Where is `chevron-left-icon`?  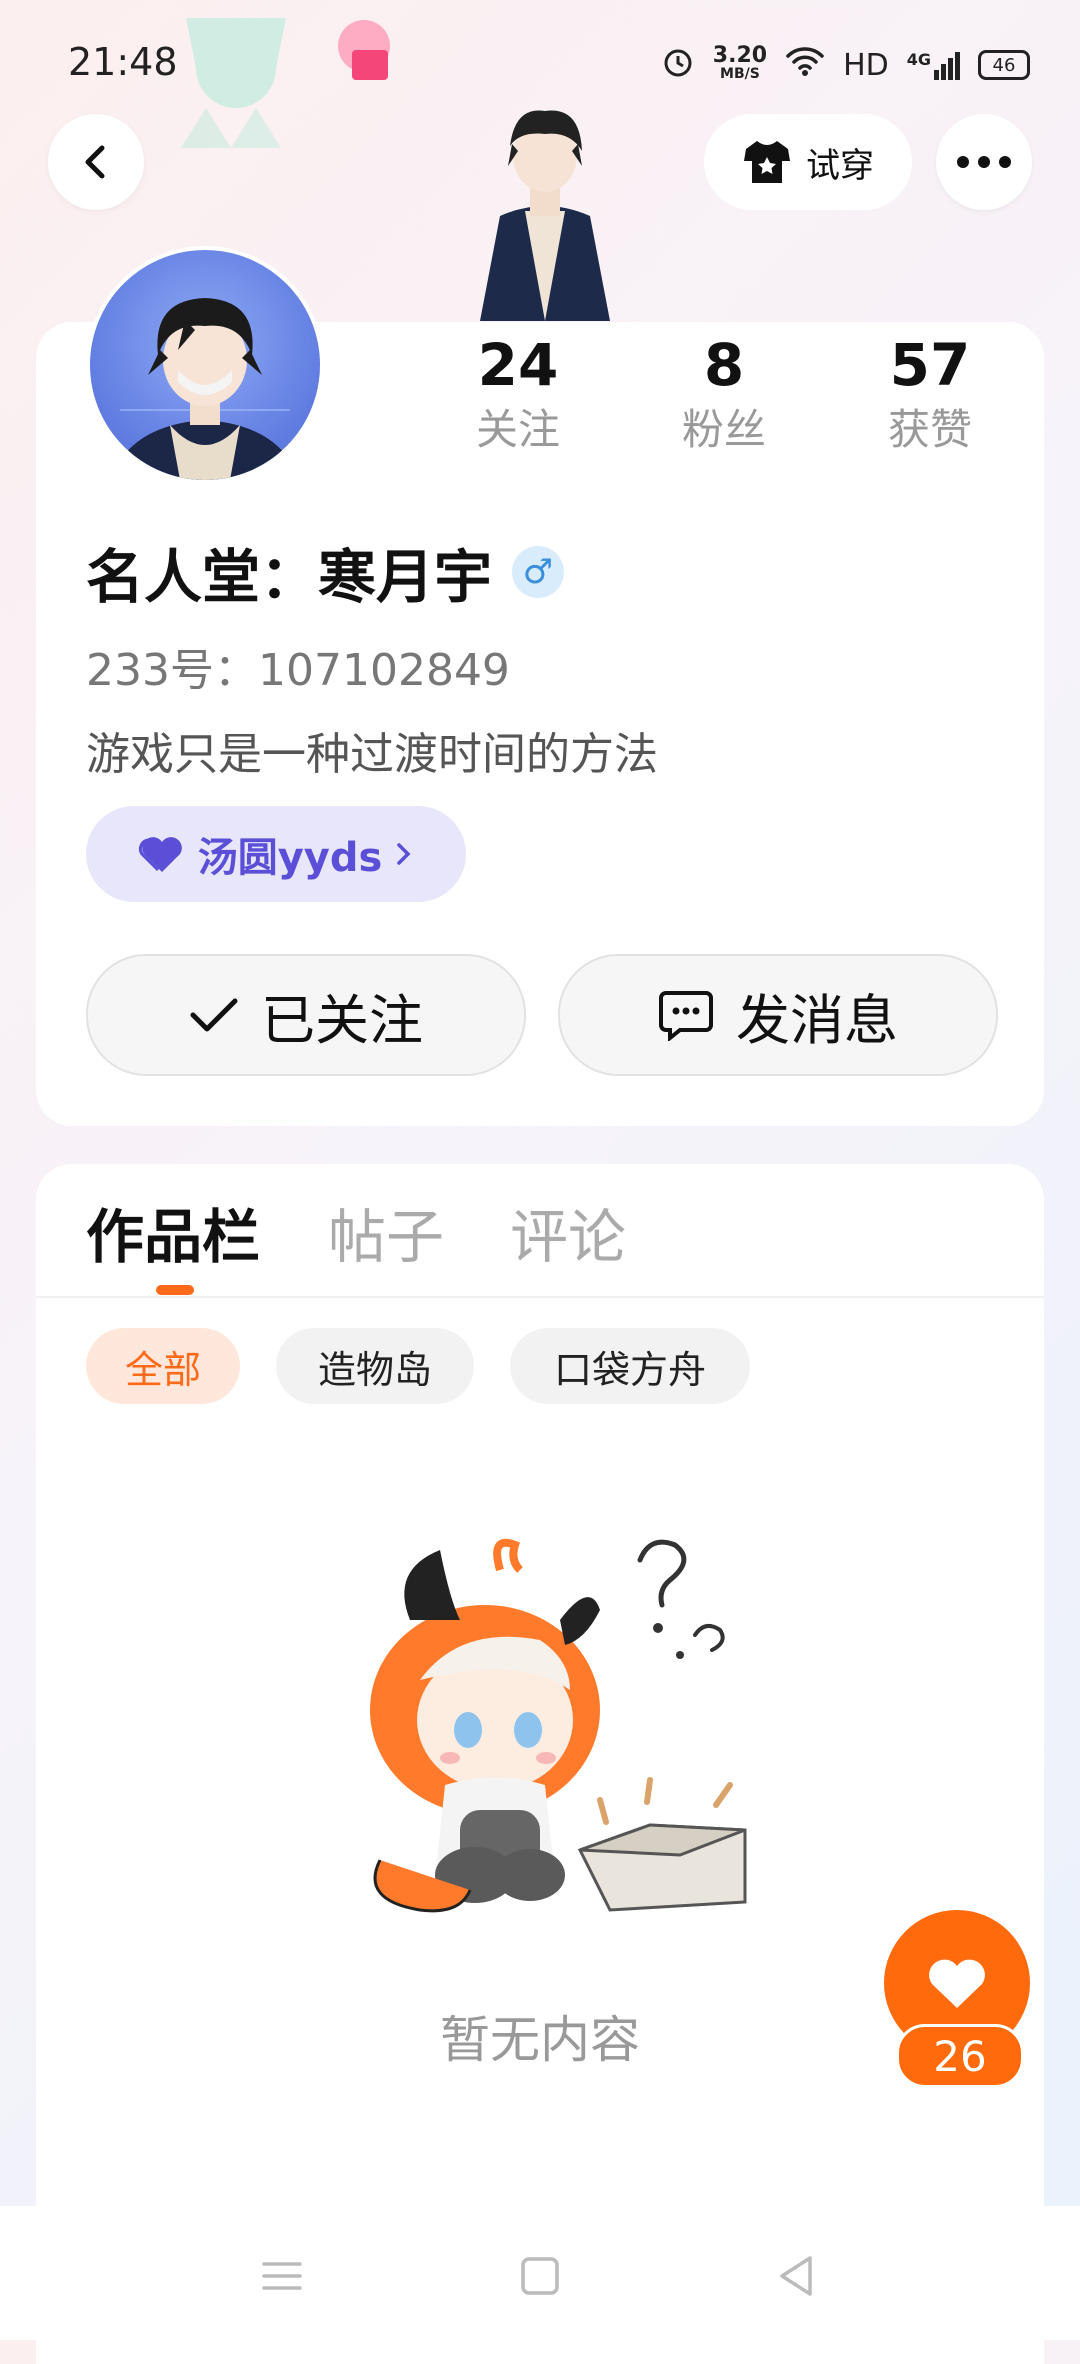 chevron-left-icon is located at coordinates (95, 162).